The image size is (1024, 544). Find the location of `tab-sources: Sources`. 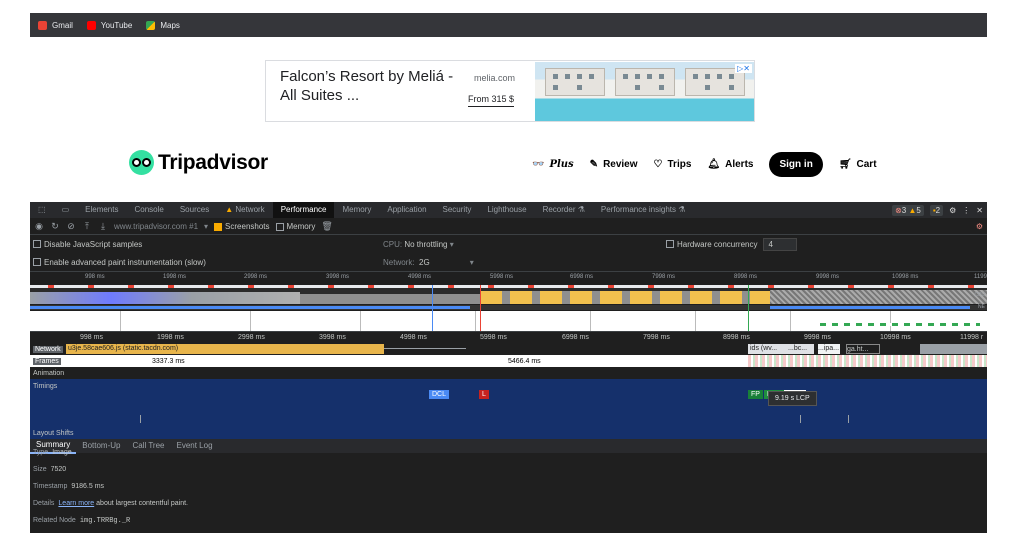

tab-sources: Sources is located at coordinates (194, 210).